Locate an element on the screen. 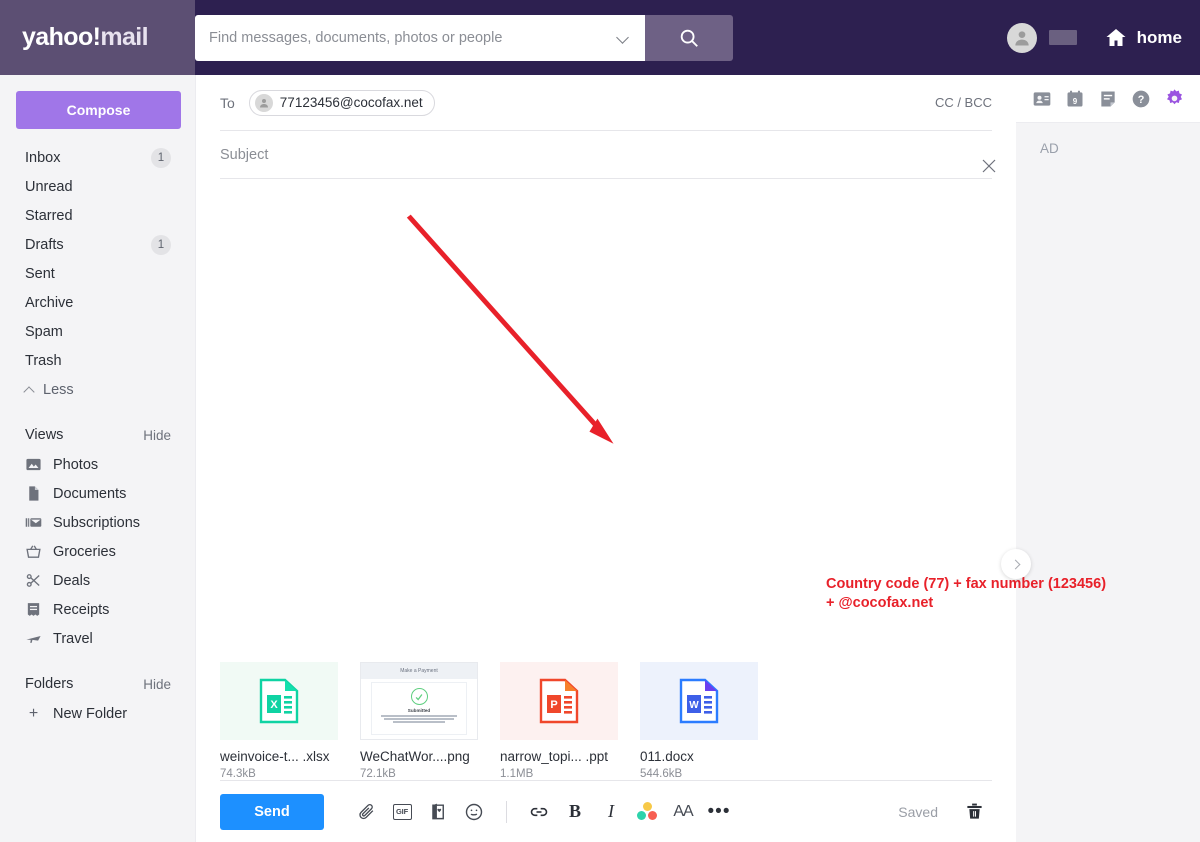 This screenshot has height=842, width=1200. font-size-icon: AA is located at coordinates (683, 811).